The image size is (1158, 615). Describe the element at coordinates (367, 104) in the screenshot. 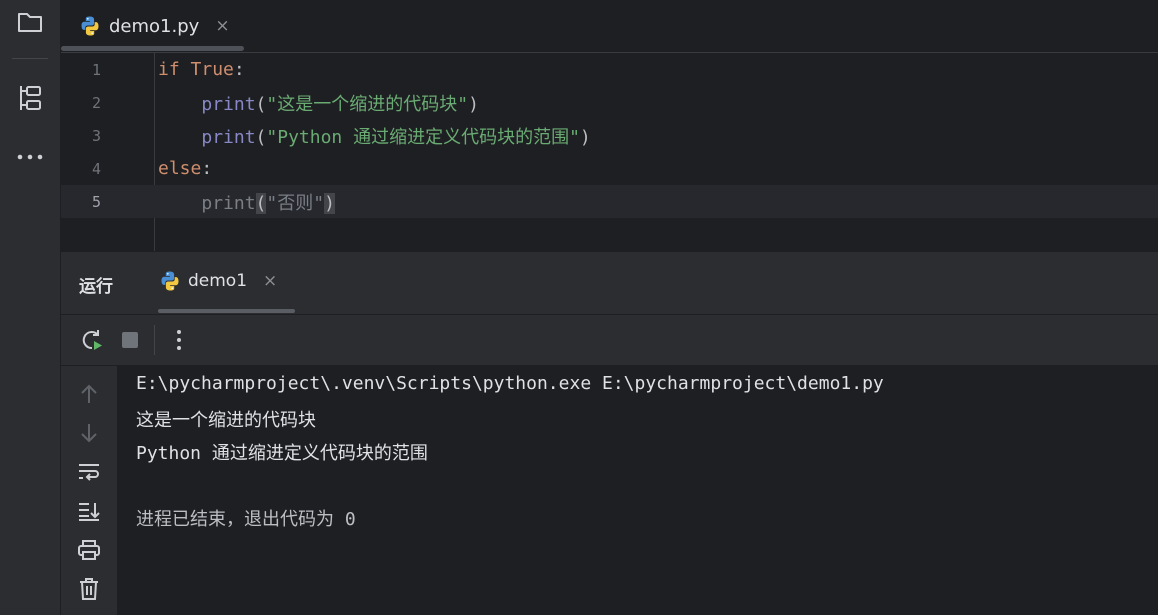

I see `code-token: "这是一个缩进的代码块"` at that location.